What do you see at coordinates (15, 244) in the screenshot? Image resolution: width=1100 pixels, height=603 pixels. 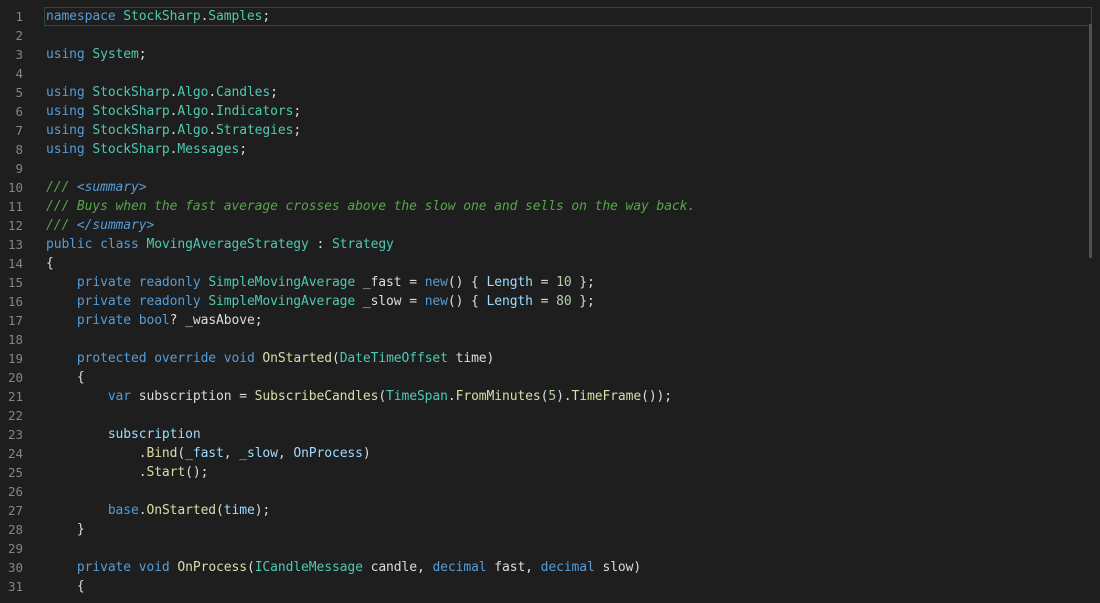 I see `line-number: 13` at bounding box center [15, 244].